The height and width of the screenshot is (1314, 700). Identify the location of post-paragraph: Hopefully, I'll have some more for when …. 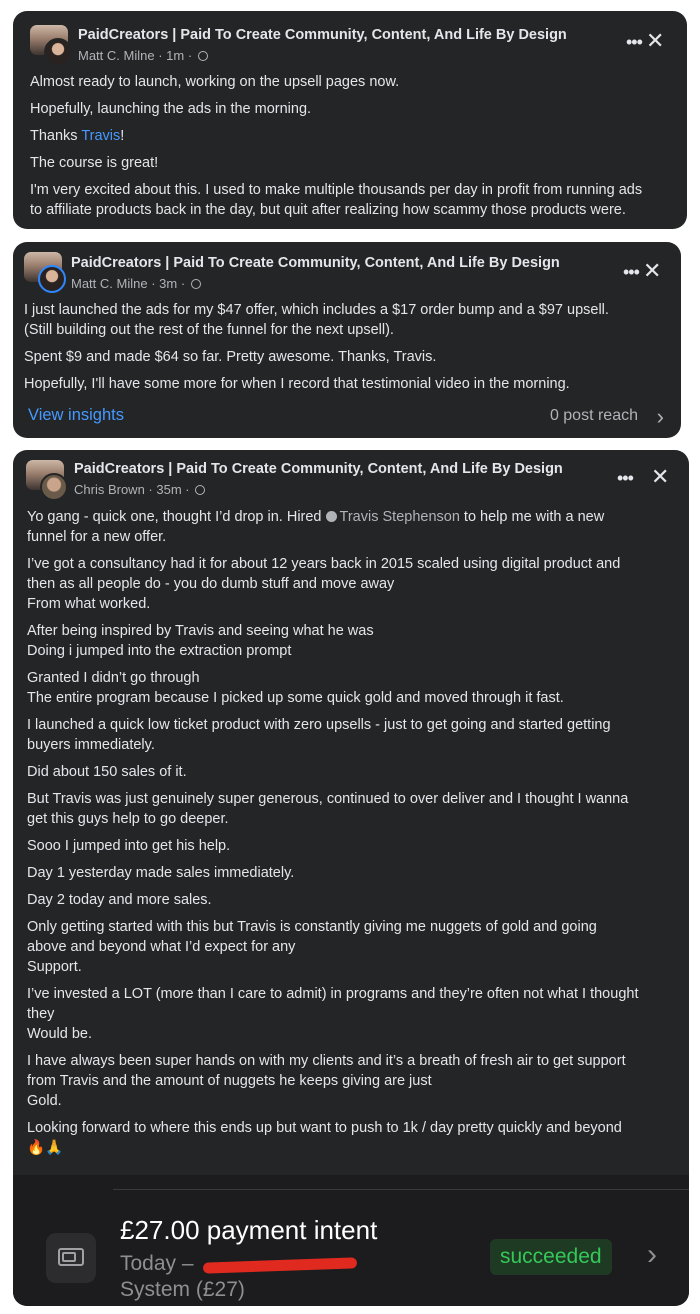
(297, 384).